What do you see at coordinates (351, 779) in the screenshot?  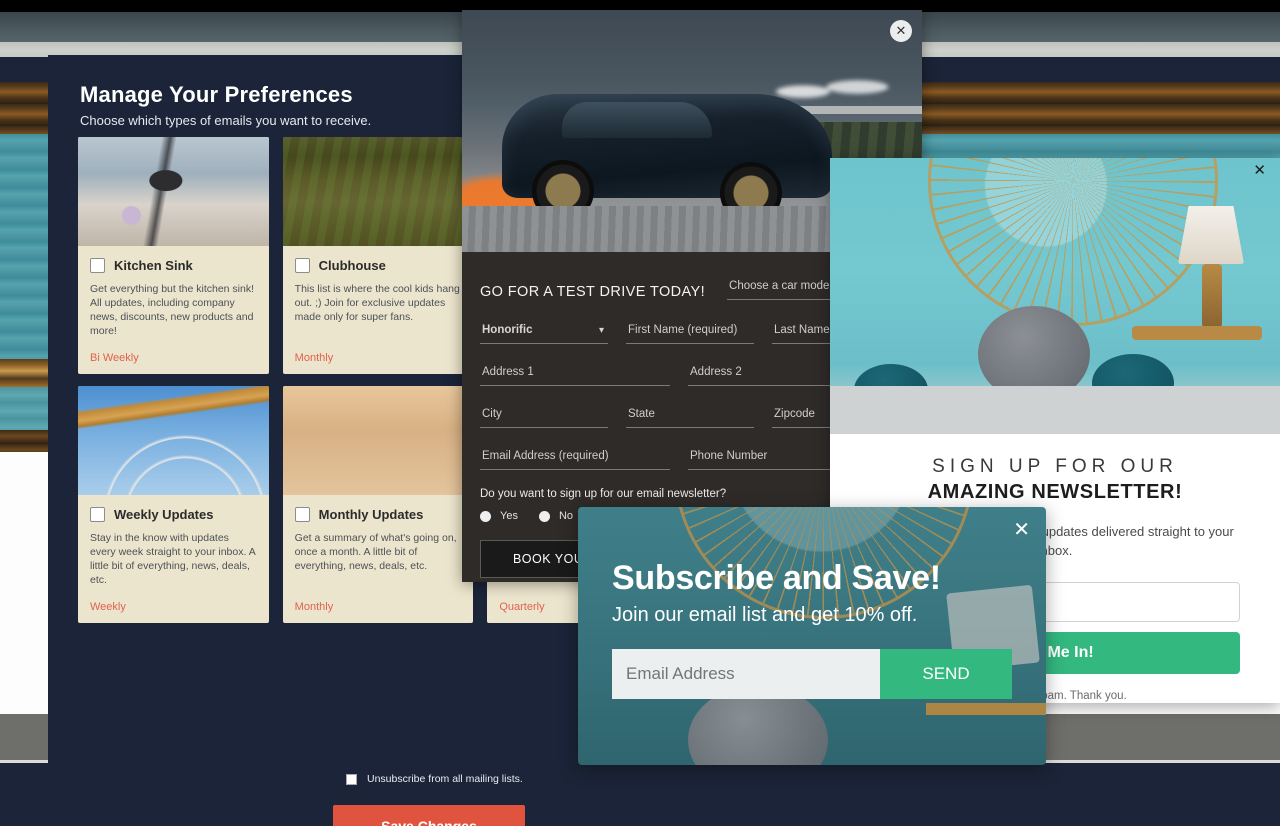 I see `checkbox-unsubscribe-all` at bounding box center [351, 779].